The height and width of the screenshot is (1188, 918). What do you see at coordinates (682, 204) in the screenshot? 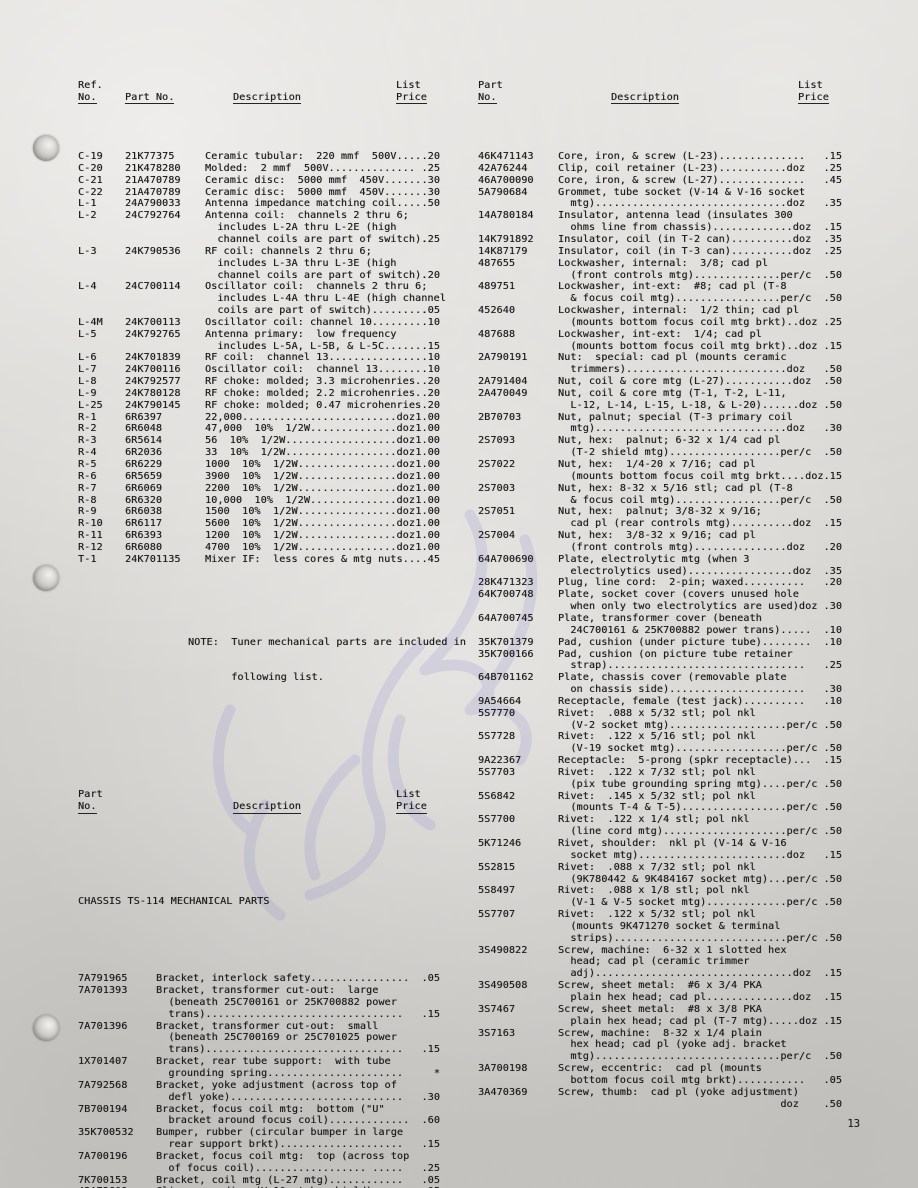
I see `row-description: mtg)...............................doz` at bounding box center [682, 204].